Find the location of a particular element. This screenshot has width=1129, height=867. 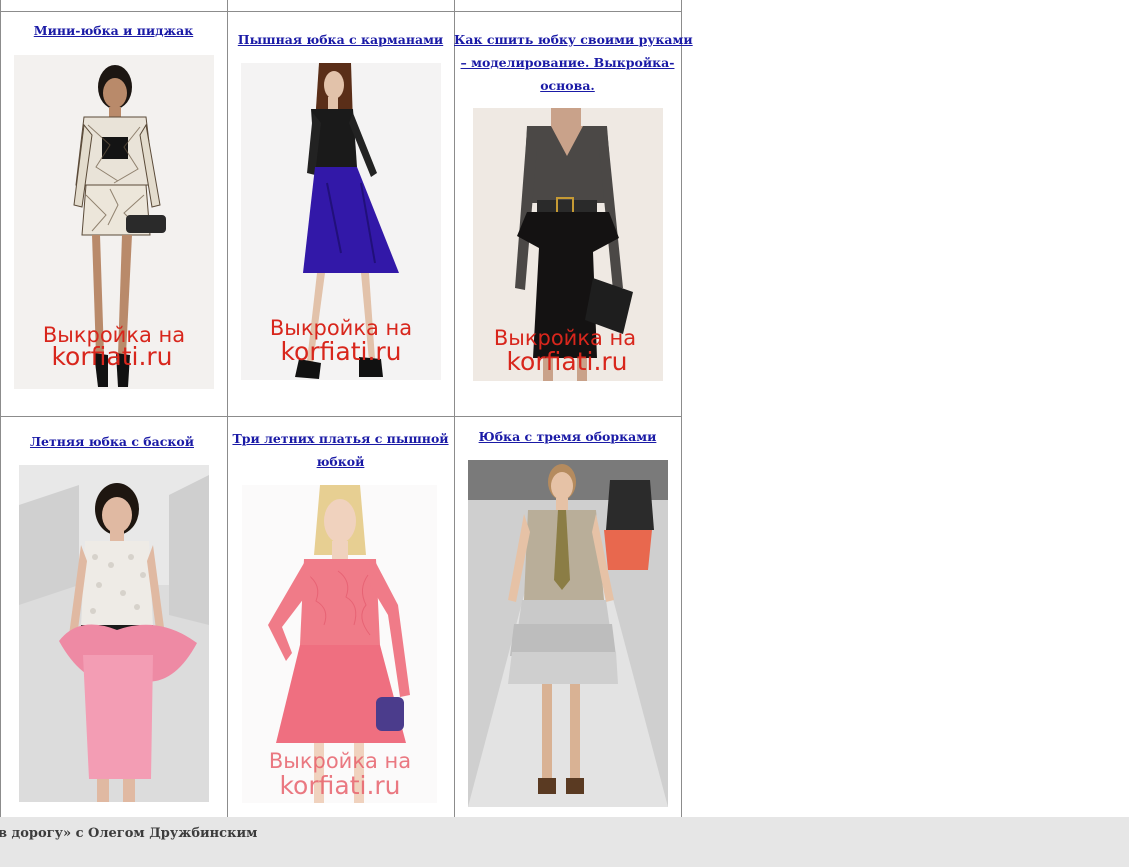

article-link-full-skirt-pockets: Пышная юбка с карманами is located at coordinates (340, 39).